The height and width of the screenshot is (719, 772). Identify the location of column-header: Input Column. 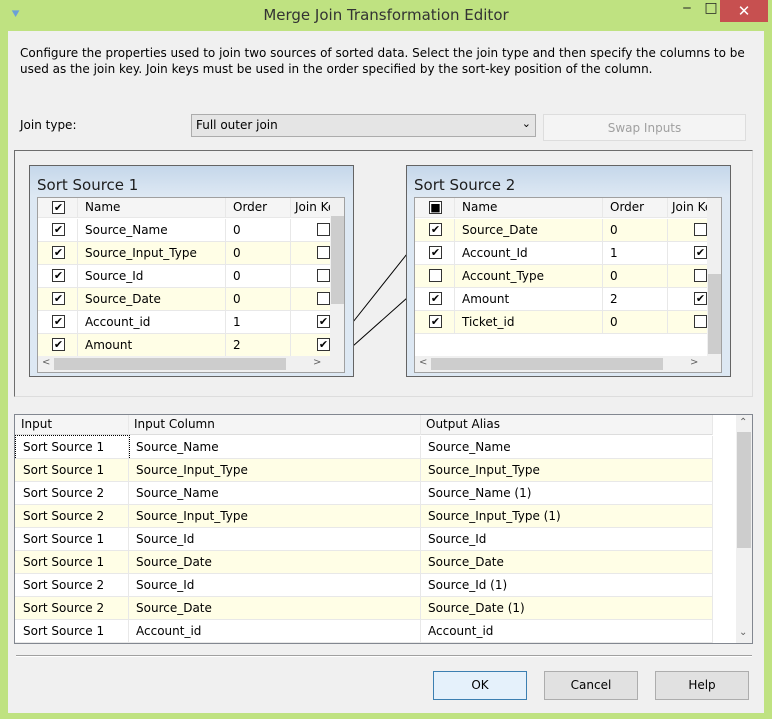
(275, 425).